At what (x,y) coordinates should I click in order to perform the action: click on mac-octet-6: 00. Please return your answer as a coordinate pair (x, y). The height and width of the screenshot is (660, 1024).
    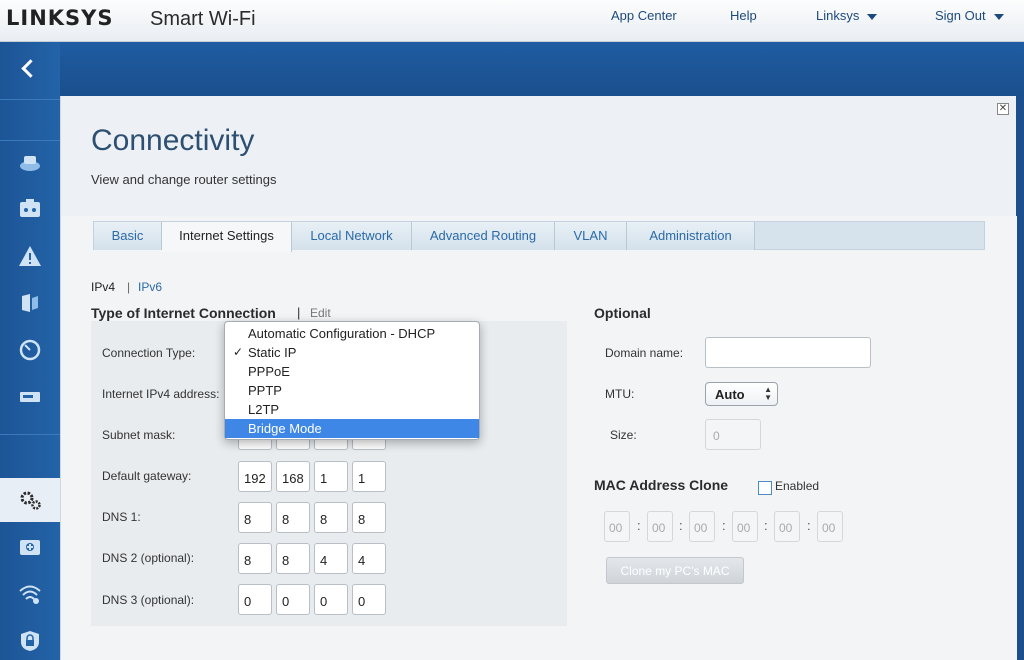
    Looking at the image, I should click on (830, 526).